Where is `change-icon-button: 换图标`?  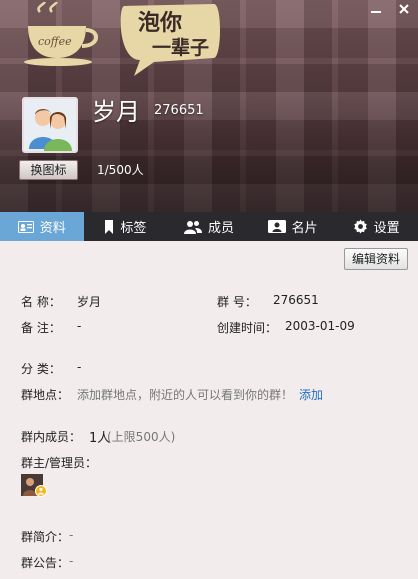 change-icon-button: 换图标 is located at coordinates (48, 170).